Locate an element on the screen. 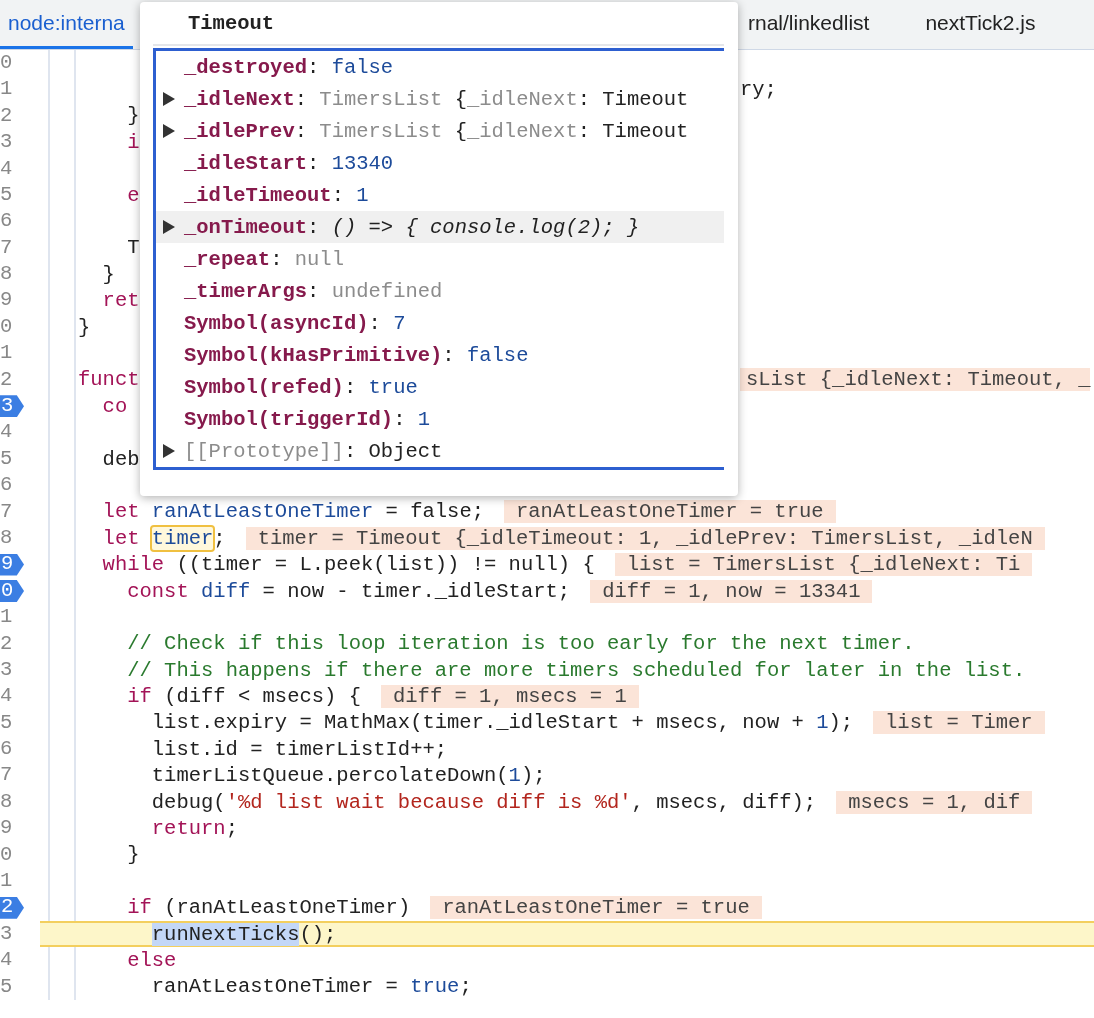 The image size is (1094, 1018). code-line: while ((timer = L.peek(list)) != null) { is located at coordinates (348, 565).